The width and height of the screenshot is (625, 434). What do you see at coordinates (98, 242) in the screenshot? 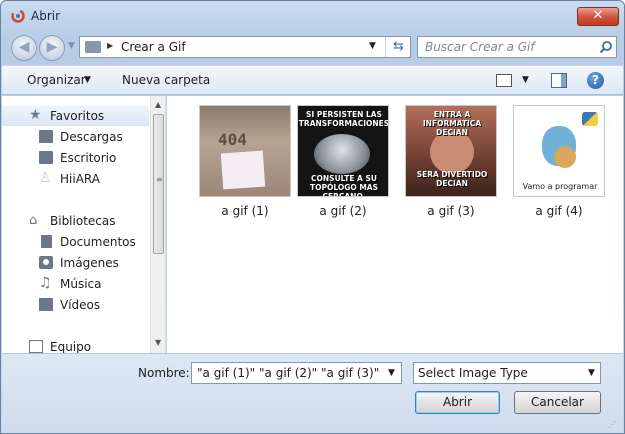
I see `nav-item-label: Documentos` at bounding box center [98, 242].